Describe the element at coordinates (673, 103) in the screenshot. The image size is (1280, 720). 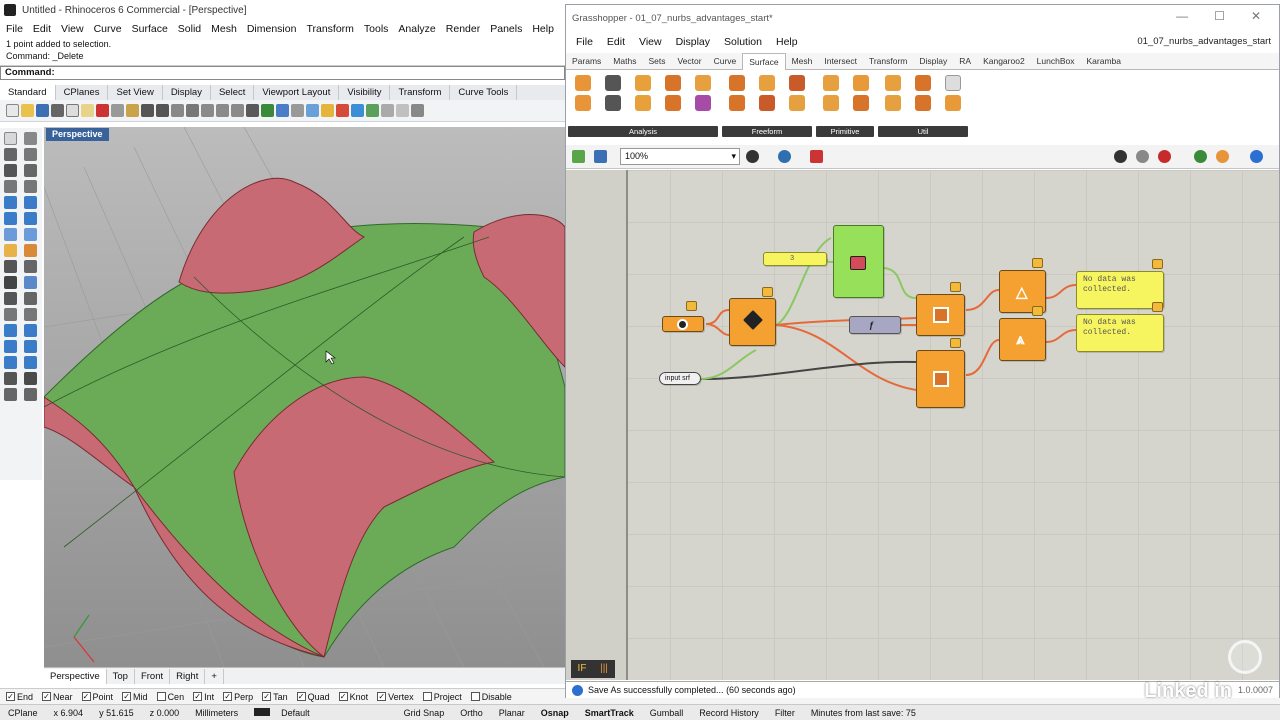
I see `surface-closest-point-icon` at that location.